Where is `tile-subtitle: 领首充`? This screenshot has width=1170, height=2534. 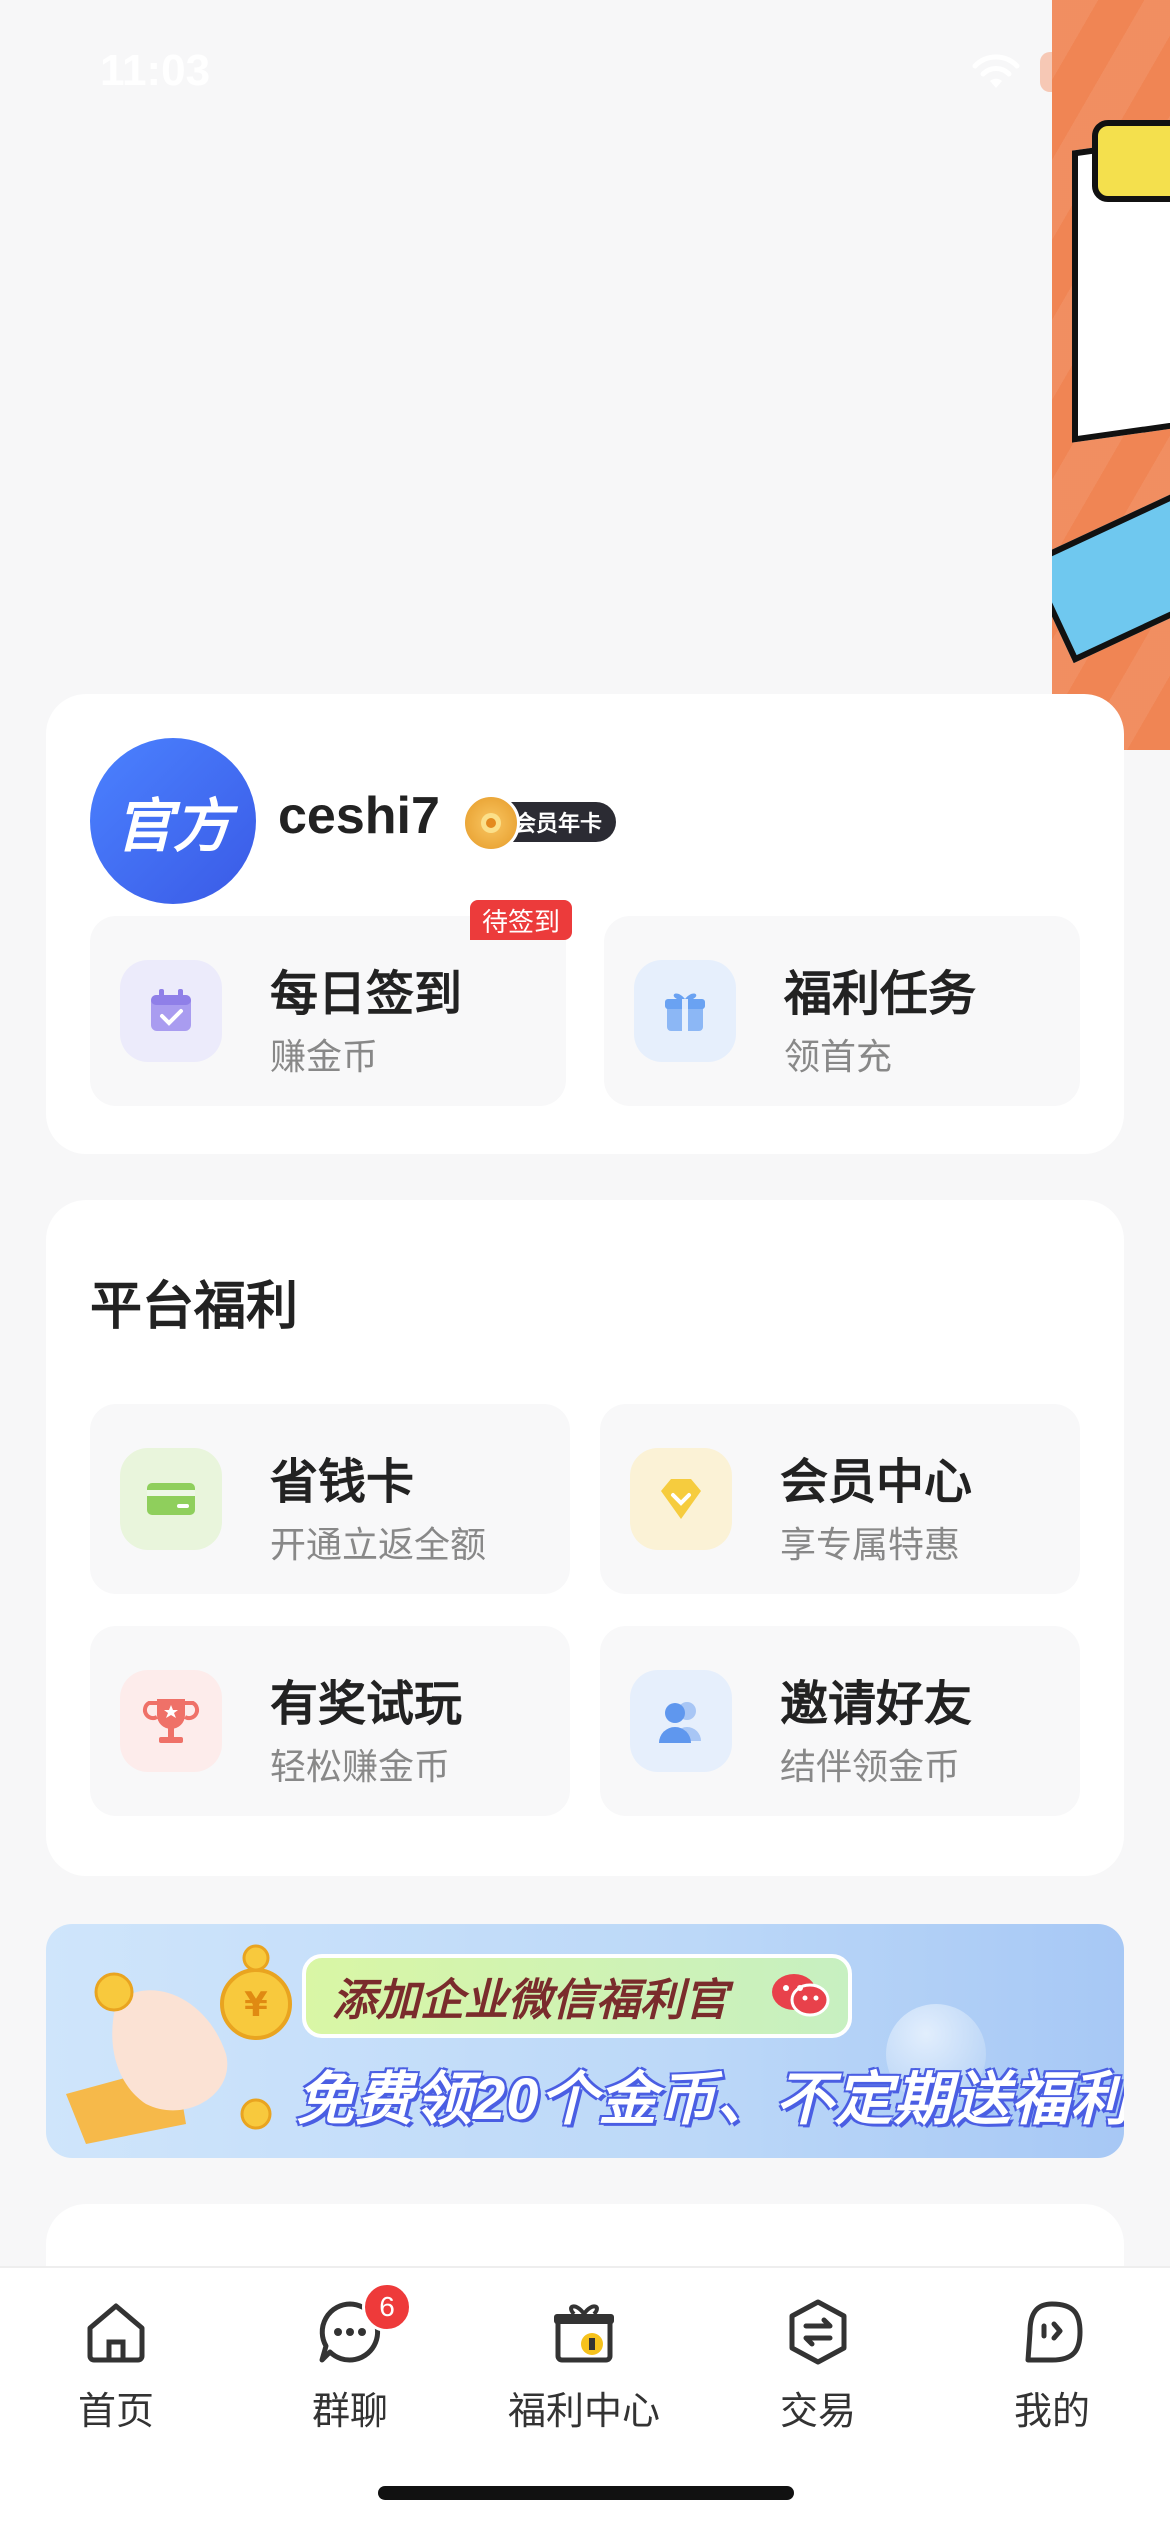
tile-subtitle: 领首充 is located at coordinates (838, 1056).